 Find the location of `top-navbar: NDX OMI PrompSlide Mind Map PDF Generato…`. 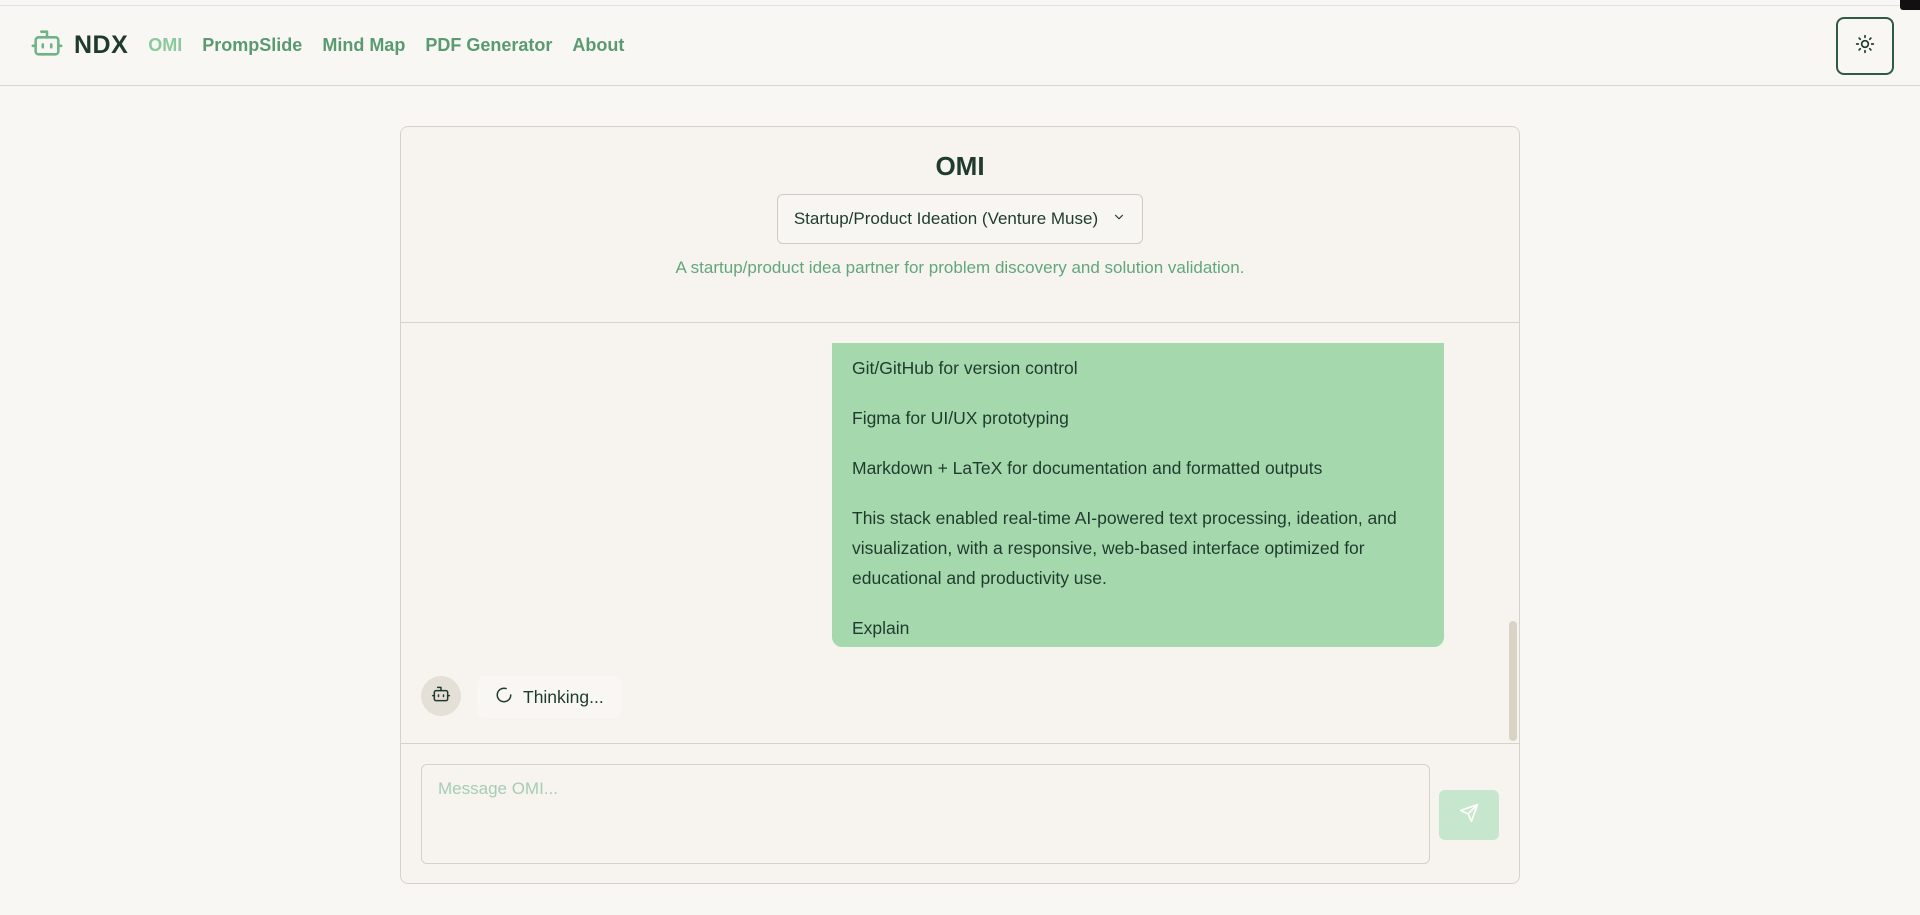

top-navbar: NDX OMI PrompSlide Mind Map PDF Generato… is located at coordinates (960, 46).